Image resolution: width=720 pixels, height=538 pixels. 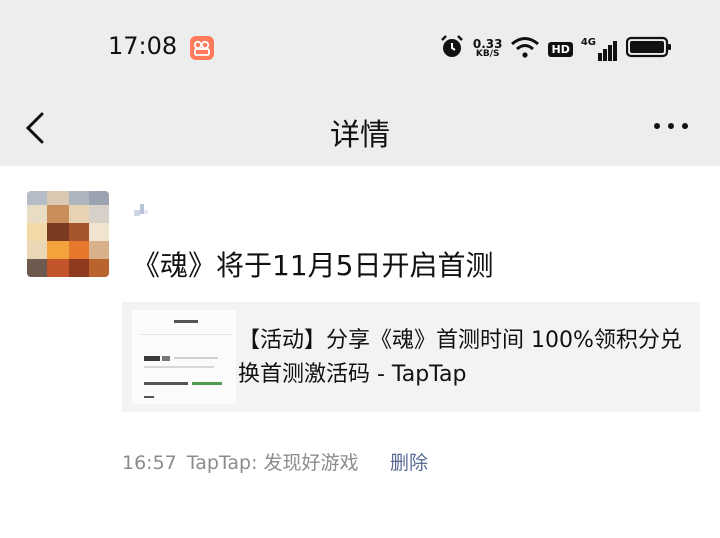 What do you see at coordinates (452, 49) in the screenshot?
I see `alarm-icon` at bounding box center [452, 49].